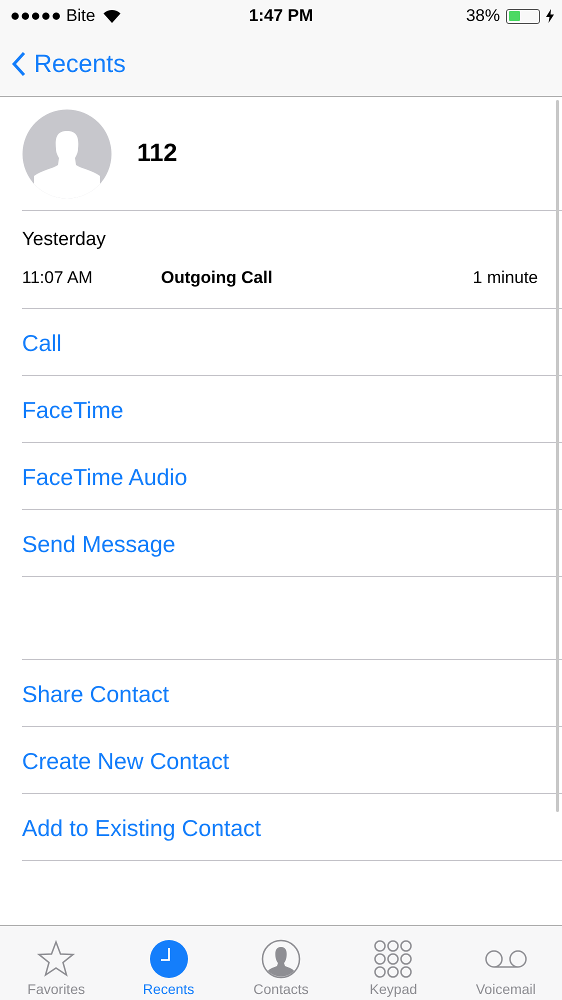  I want to click on call-type: Outgoing Call, so click(217, 278).